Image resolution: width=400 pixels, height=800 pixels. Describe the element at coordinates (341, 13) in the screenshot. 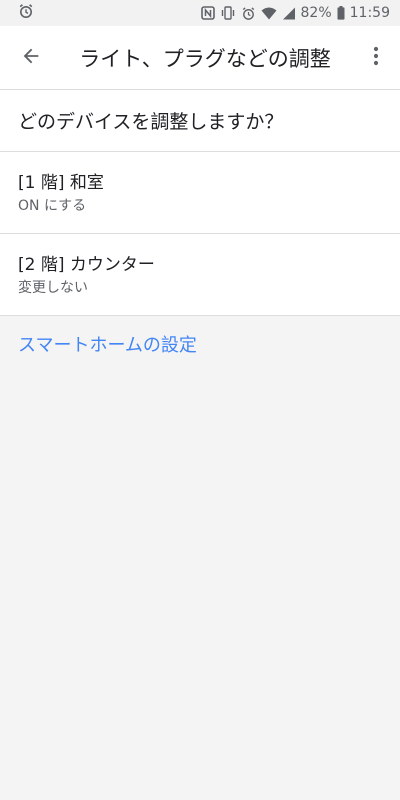

I see `battery-icon` at that location.